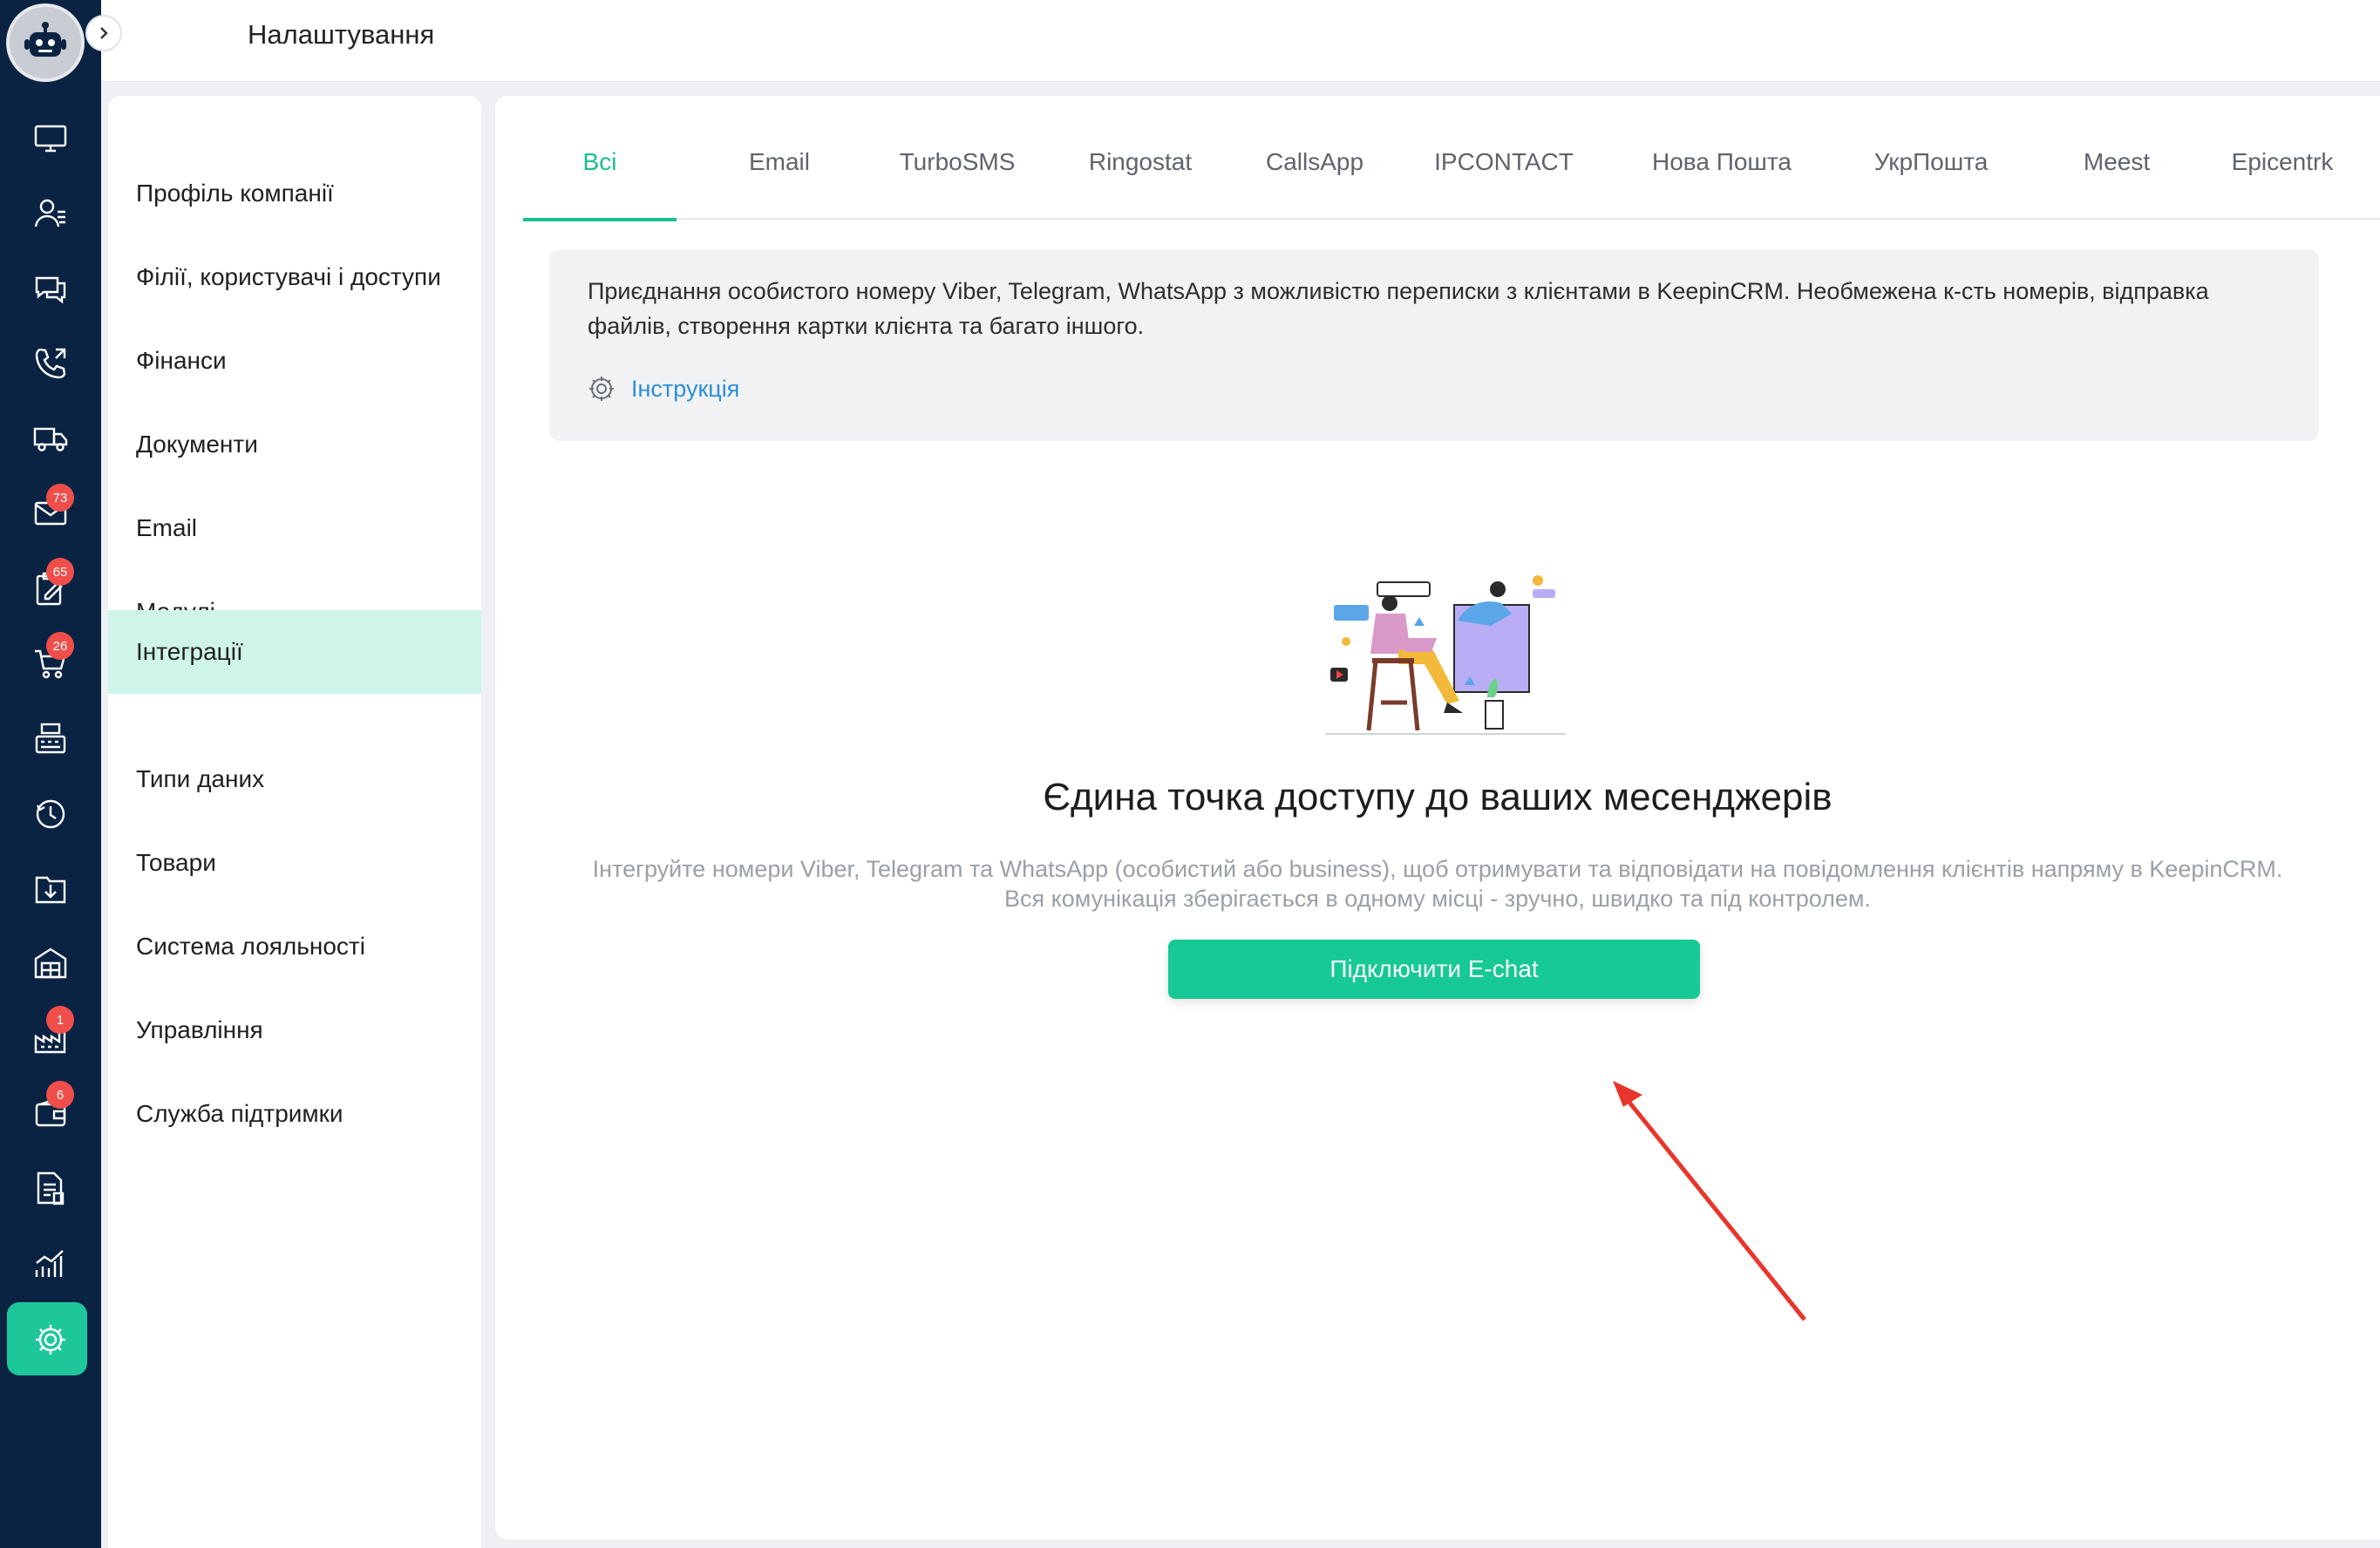  What do you see at coordinates (50, 888) in the screenshot?
I see `import-download-icon` at bounding box center [50, 888].